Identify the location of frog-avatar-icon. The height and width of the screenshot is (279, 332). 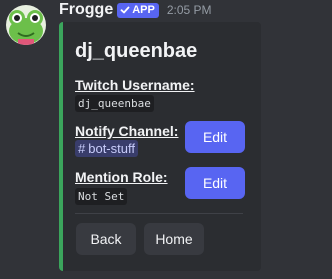
(26, 25).